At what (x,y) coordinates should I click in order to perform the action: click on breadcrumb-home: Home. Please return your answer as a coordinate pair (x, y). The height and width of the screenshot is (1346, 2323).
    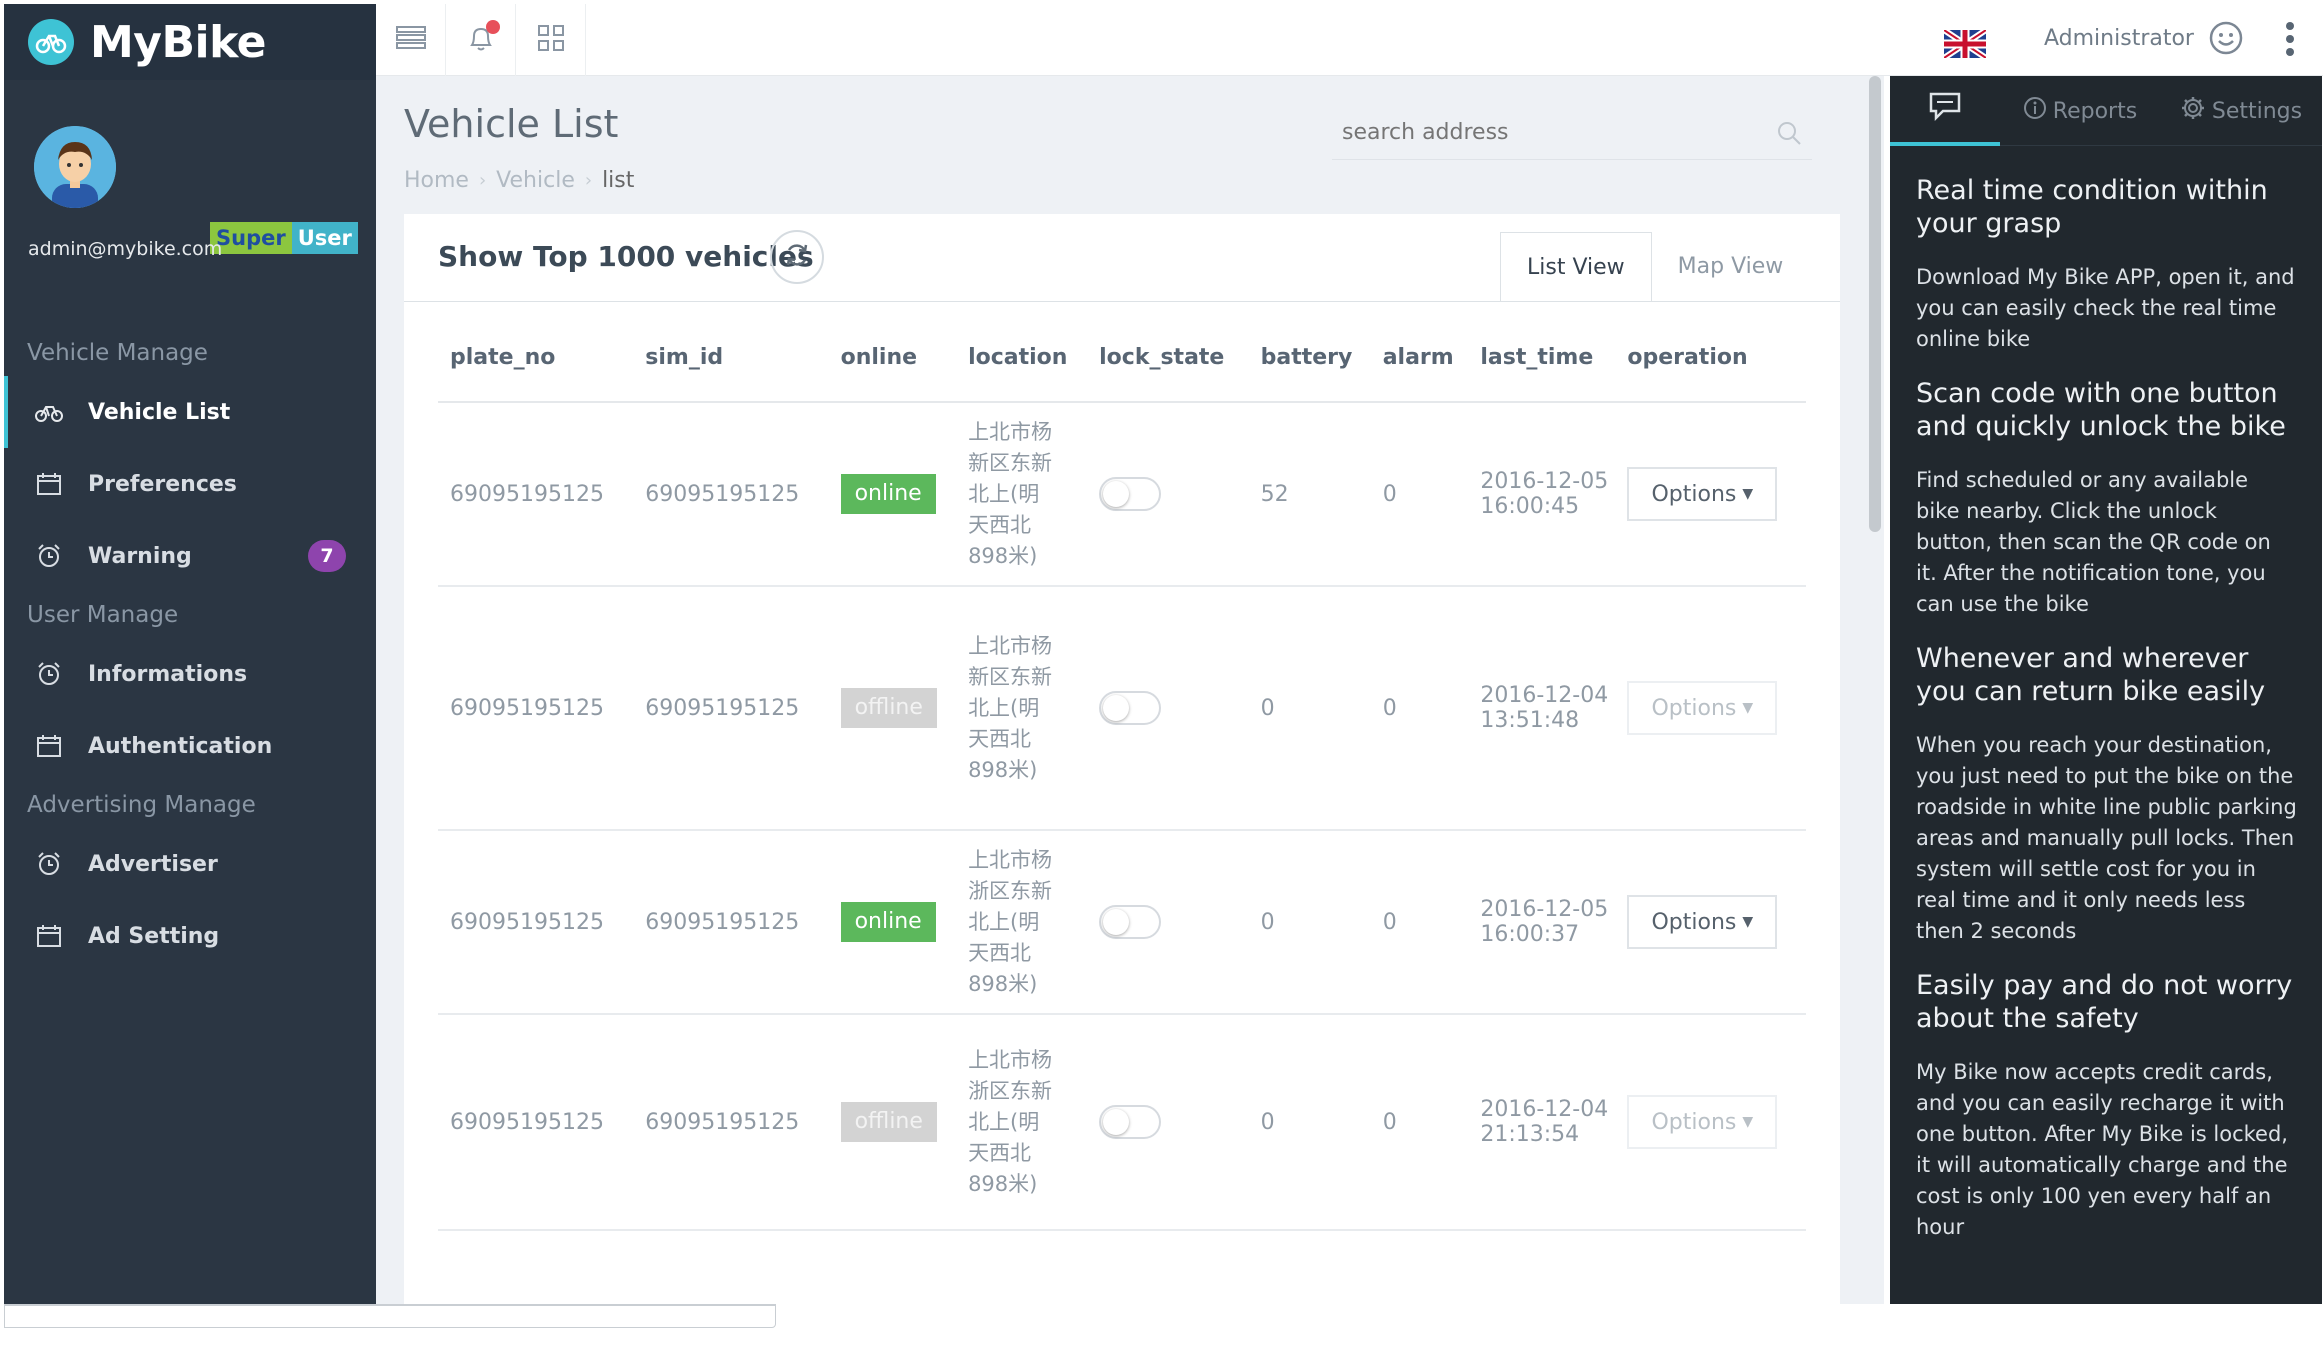
    Looking at the image, I should click on (436, 180).